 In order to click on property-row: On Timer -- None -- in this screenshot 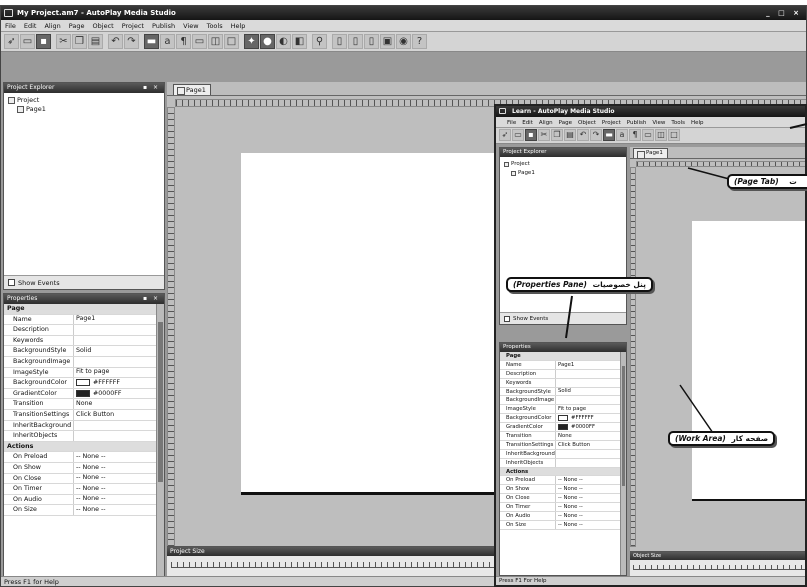, I will do `click(84, 489)`.